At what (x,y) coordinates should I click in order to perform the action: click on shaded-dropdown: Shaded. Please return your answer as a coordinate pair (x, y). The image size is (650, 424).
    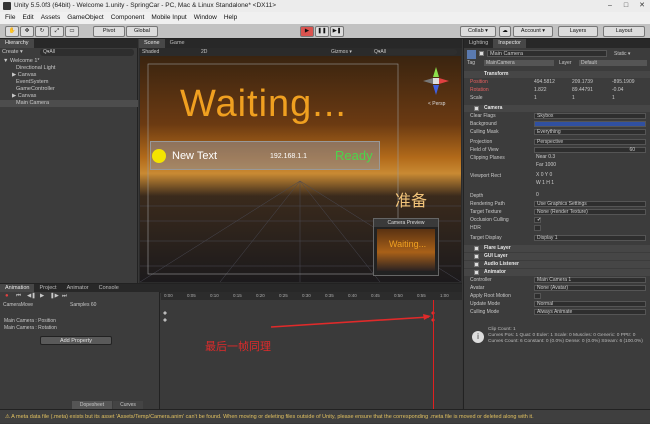
    Looking at the image, I should click on (150, 52).